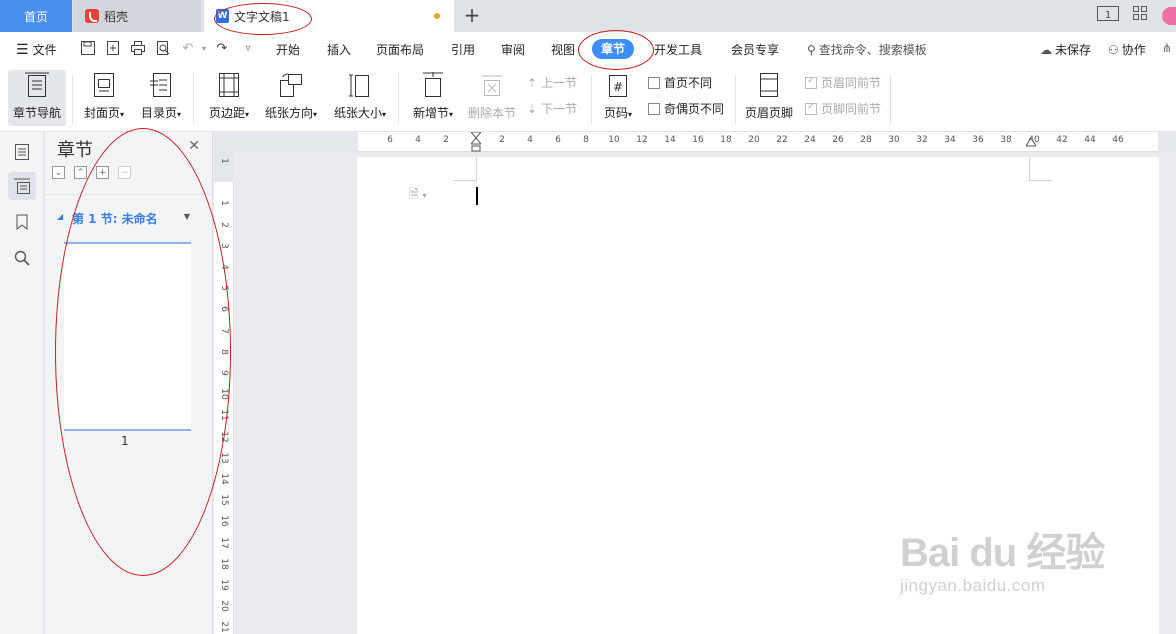 The image size is (1176, 634). Describe the element at coordinates (357, 113) in the screenshot. I see `paper-size-label: 纸张大小` at that location.